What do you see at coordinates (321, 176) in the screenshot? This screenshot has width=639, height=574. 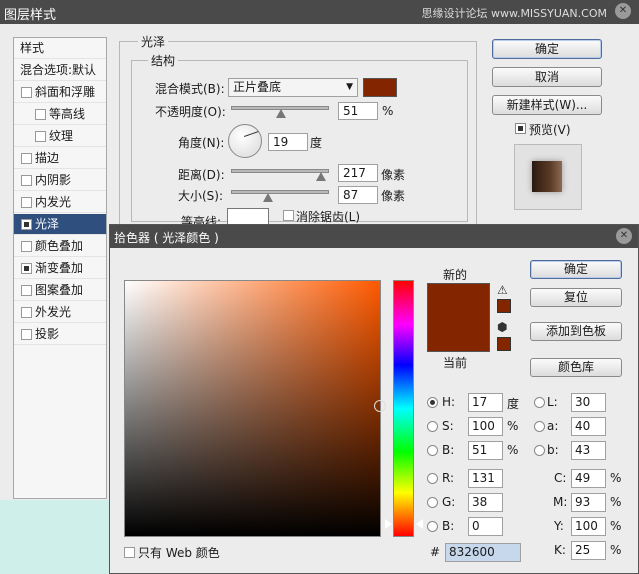 I see `distance-slider-thumb` at bounding box center [321, 176].